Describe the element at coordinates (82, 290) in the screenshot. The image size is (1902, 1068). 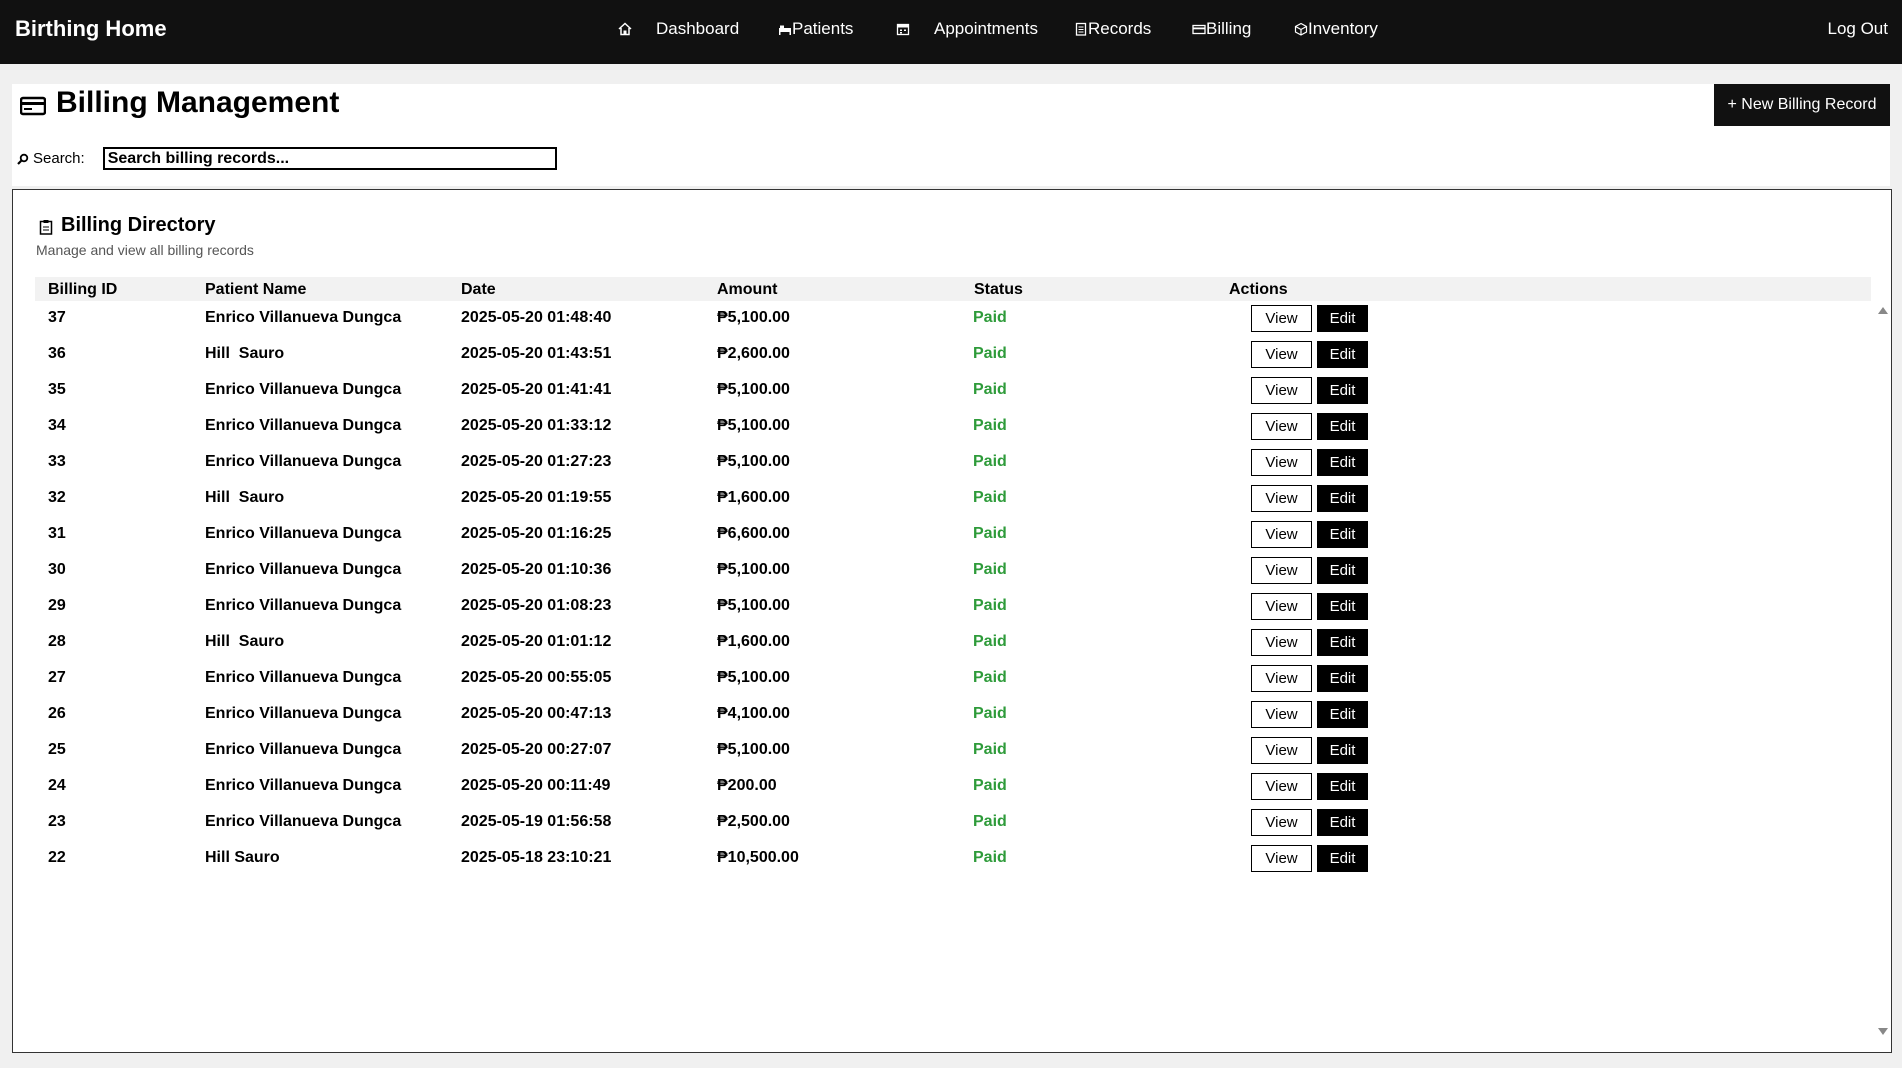
I see `header-billing-id: Billing ID` at that location.